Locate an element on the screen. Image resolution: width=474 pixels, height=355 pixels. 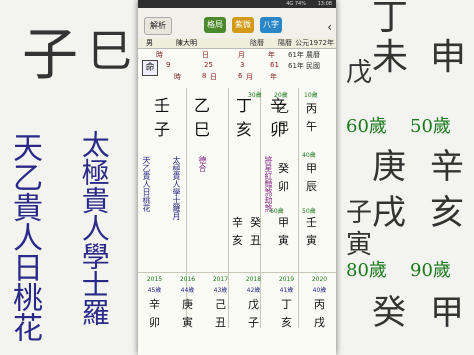
info-value-nongli: 61年 is located at coordinates (296, 55).